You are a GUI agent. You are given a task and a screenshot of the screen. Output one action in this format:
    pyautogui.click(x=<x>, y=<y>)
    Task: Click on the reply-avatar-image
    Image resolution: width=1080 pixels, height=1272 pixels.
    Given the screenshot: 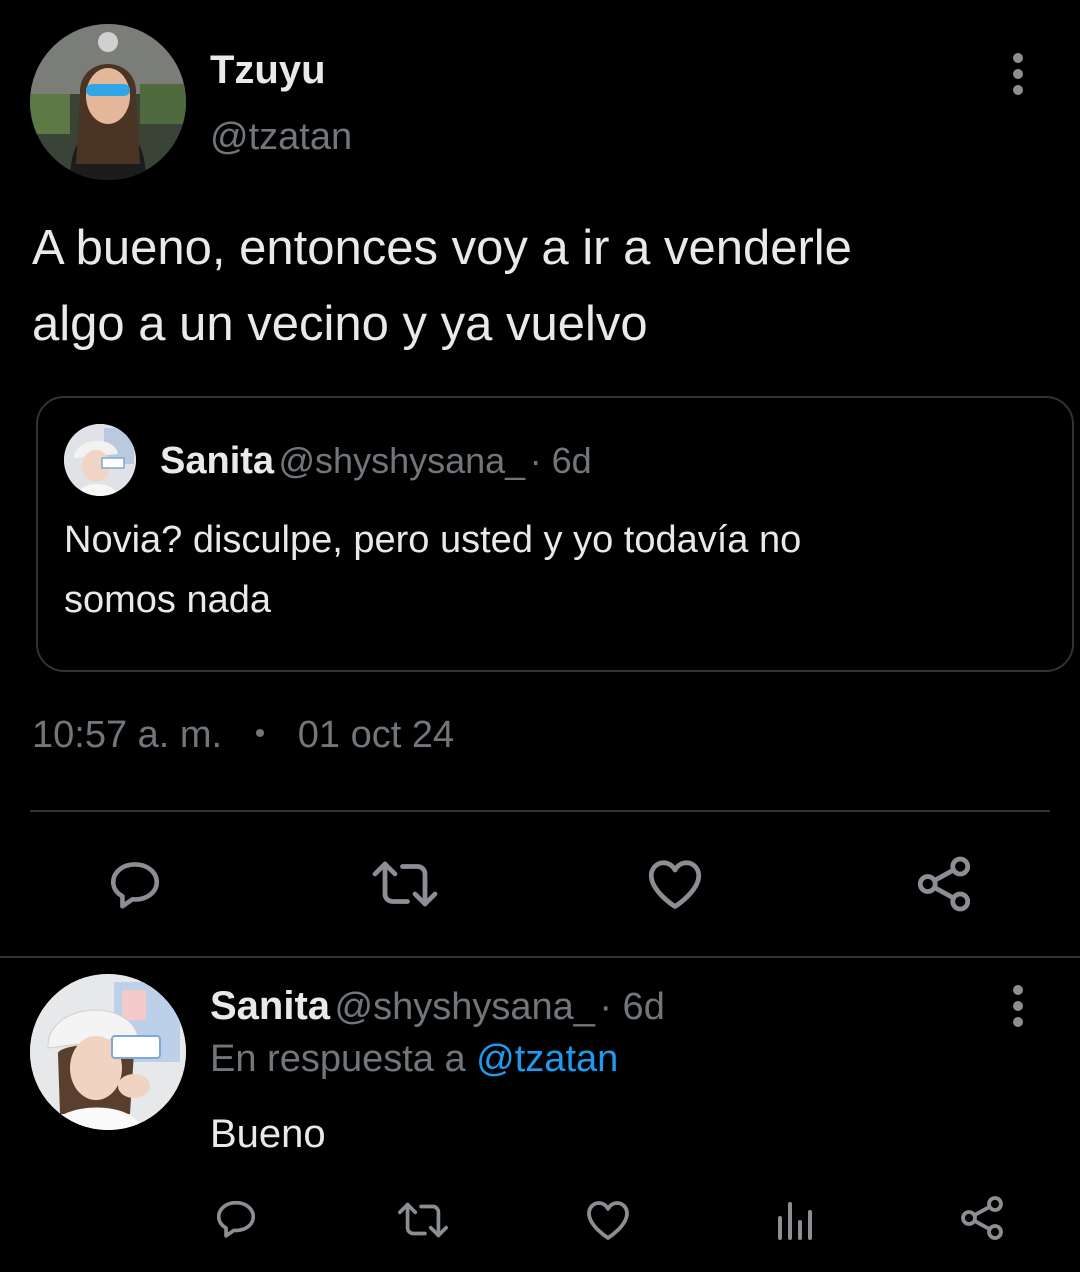 What is the action you would take?
    pyautogui.click(x=108, y=1052)
    